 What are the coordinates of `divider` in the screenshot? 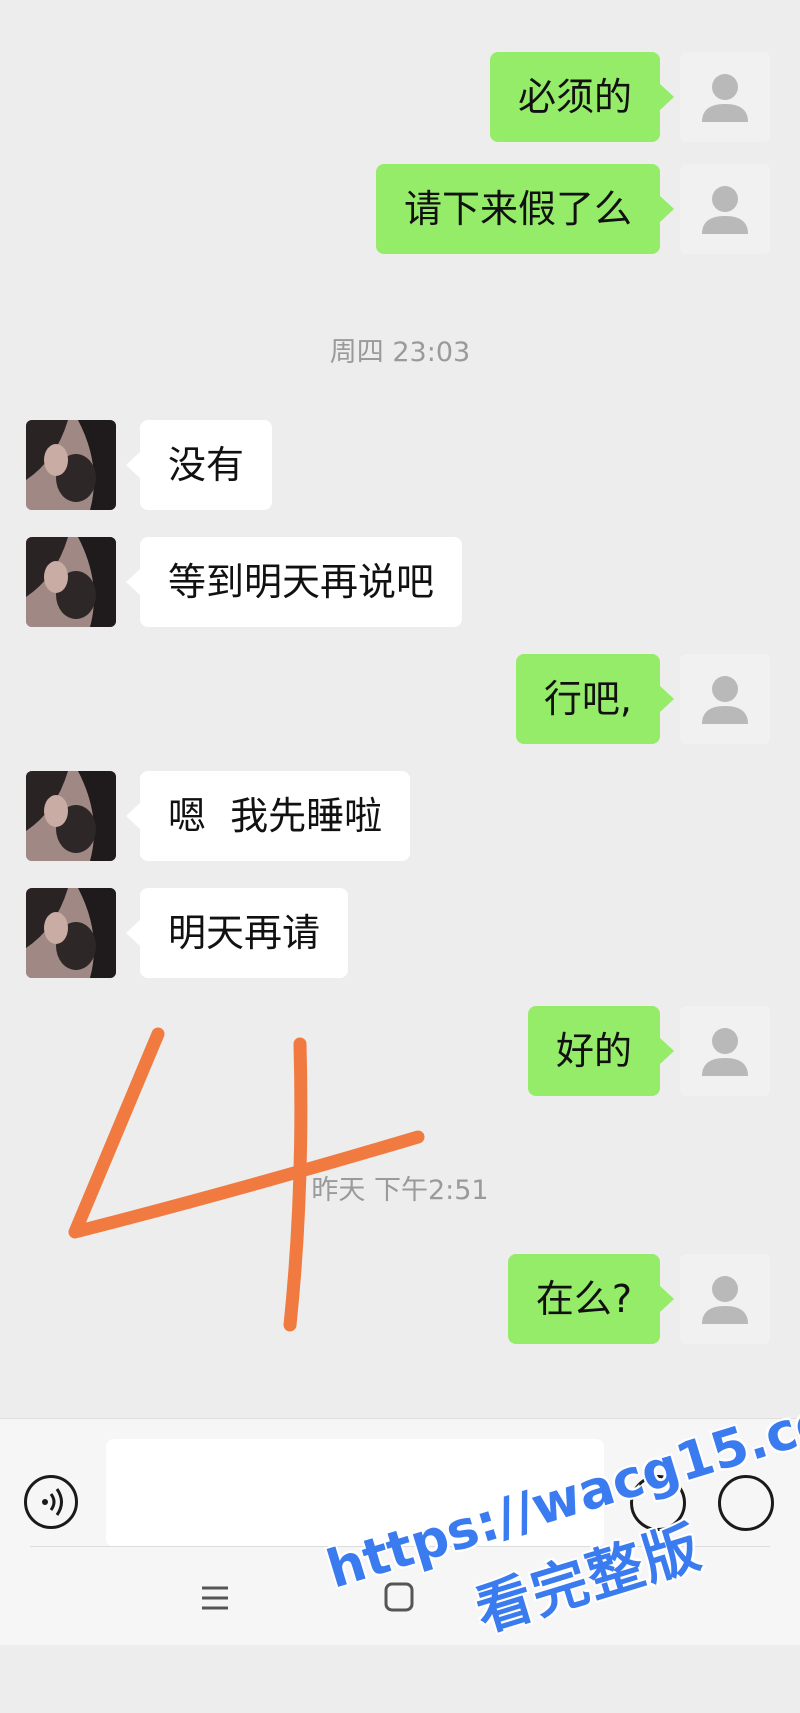 It's located at (400, 1546).